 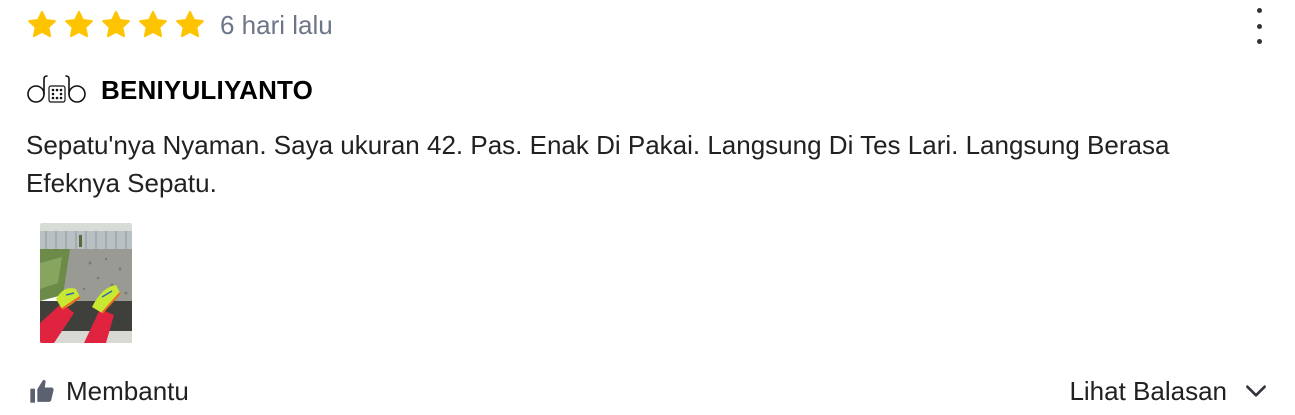 I want to click on rating-row: 6 hari lalu, so click(x=179, y=25).